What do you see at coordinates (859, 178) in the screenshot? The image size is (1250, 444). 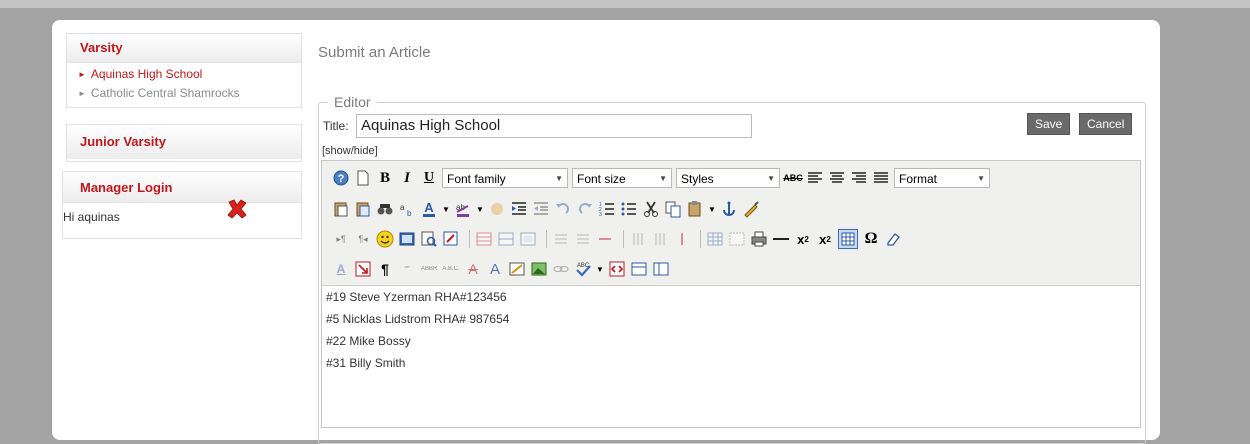 I see `align-right-icon` at bounding box center [859, 178].